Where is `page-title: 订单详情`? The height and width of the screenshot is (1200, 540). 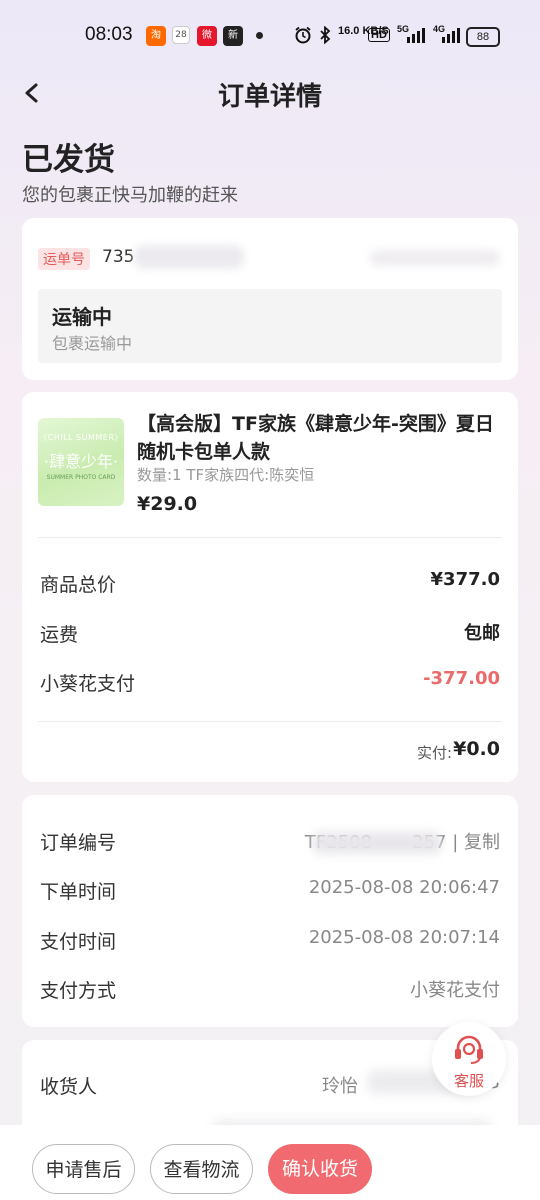
page-title: 订单详情 is located at coordinates (269, 97).